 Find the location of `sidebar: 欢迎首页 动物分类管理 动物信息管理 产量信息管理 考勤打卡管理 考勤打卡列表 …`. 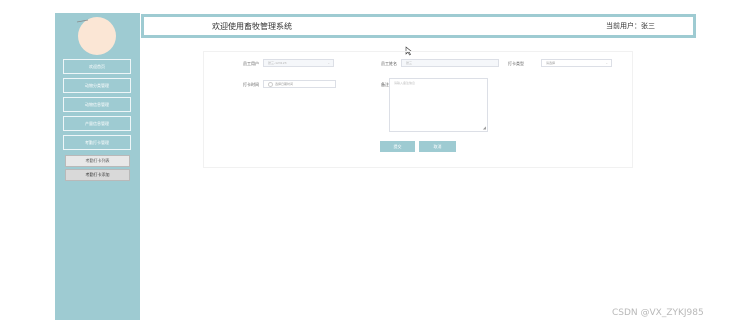

sidebar: 欢迎首页 动物分类管理 动物信息管理 产量信息管理 考勤打卡管理 考勤打卡列表 … is located at coordinates (97, 166).